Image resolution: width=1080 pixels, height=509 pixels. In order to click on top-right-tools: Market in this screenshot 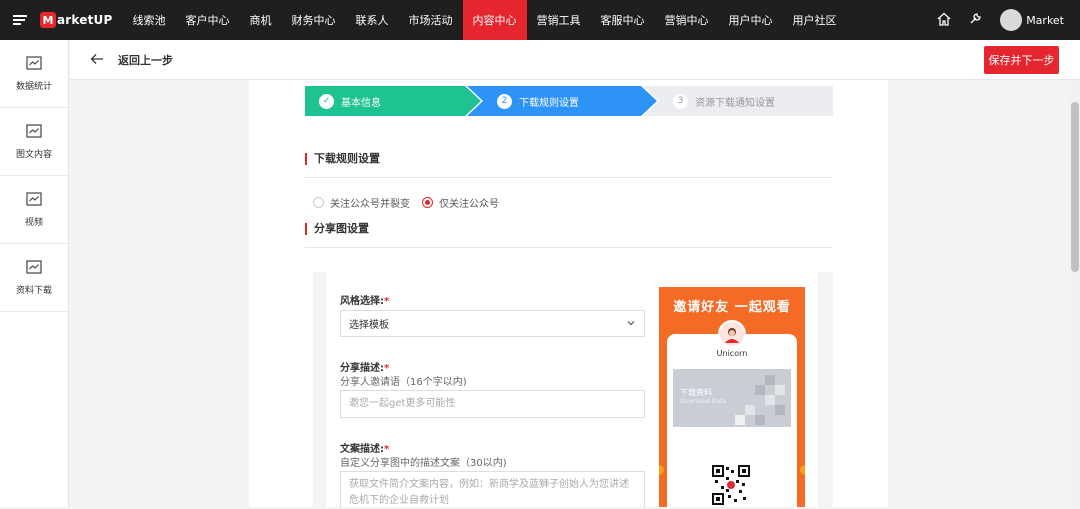, I will do `click(1000, 20)`.